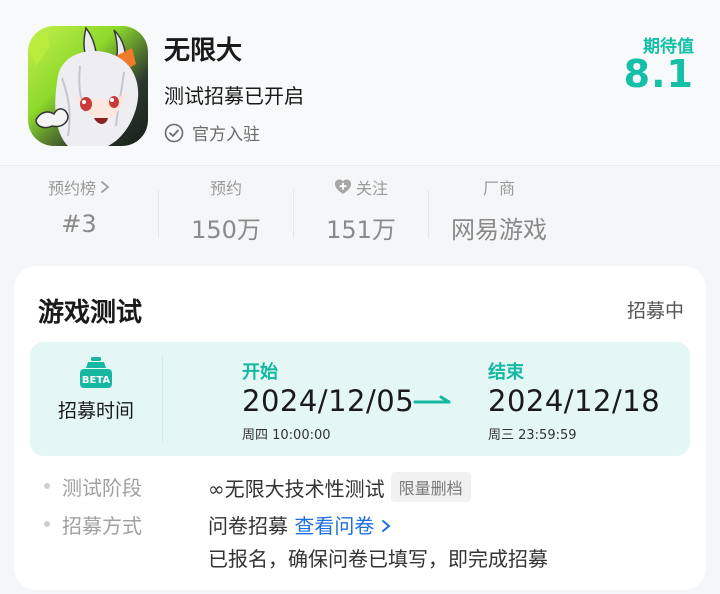 This screenshot has height=594, width=720. Describe the element at coordinates (361, 230) in the screenshot. I see `stat-follow-value: 151万` at that location.